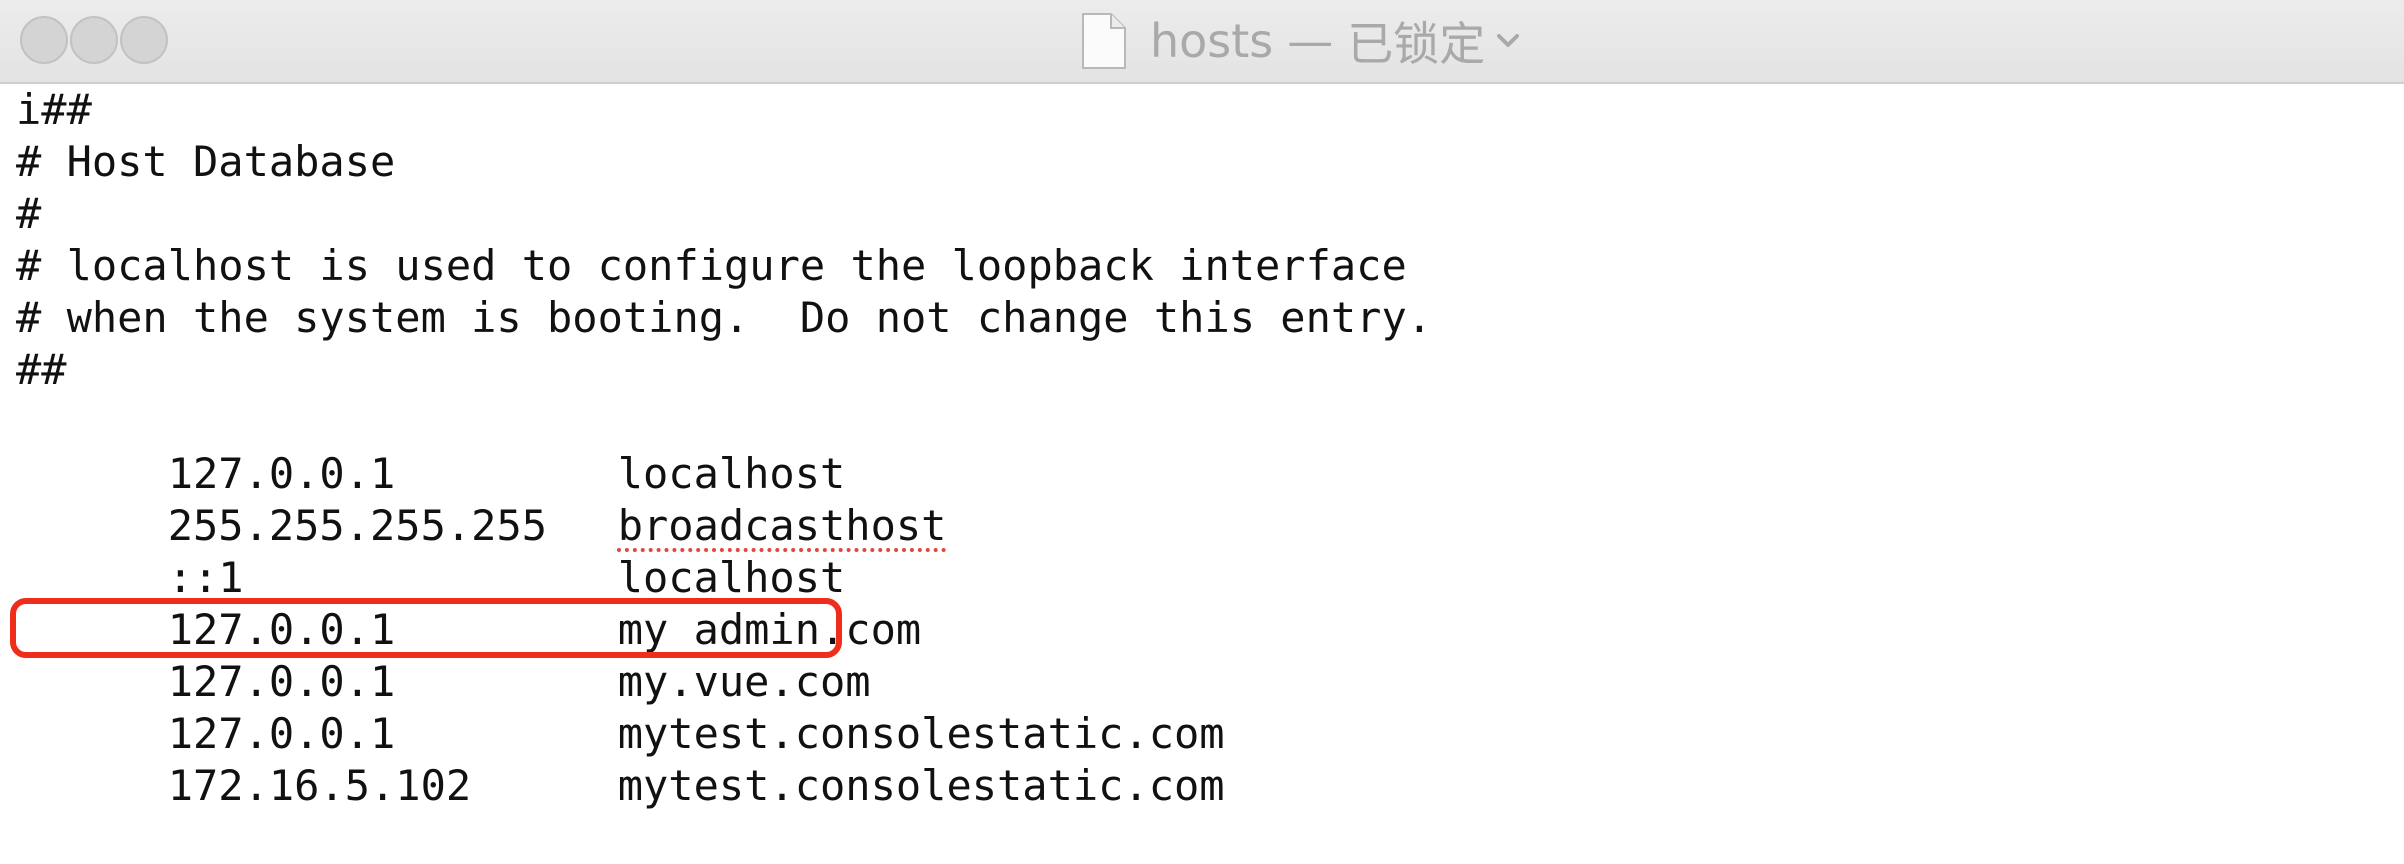  What do you see at coordinates (206, 161) in the screenshot?
I see `comment-line: # Host Database` at bounding box center [206, 161].